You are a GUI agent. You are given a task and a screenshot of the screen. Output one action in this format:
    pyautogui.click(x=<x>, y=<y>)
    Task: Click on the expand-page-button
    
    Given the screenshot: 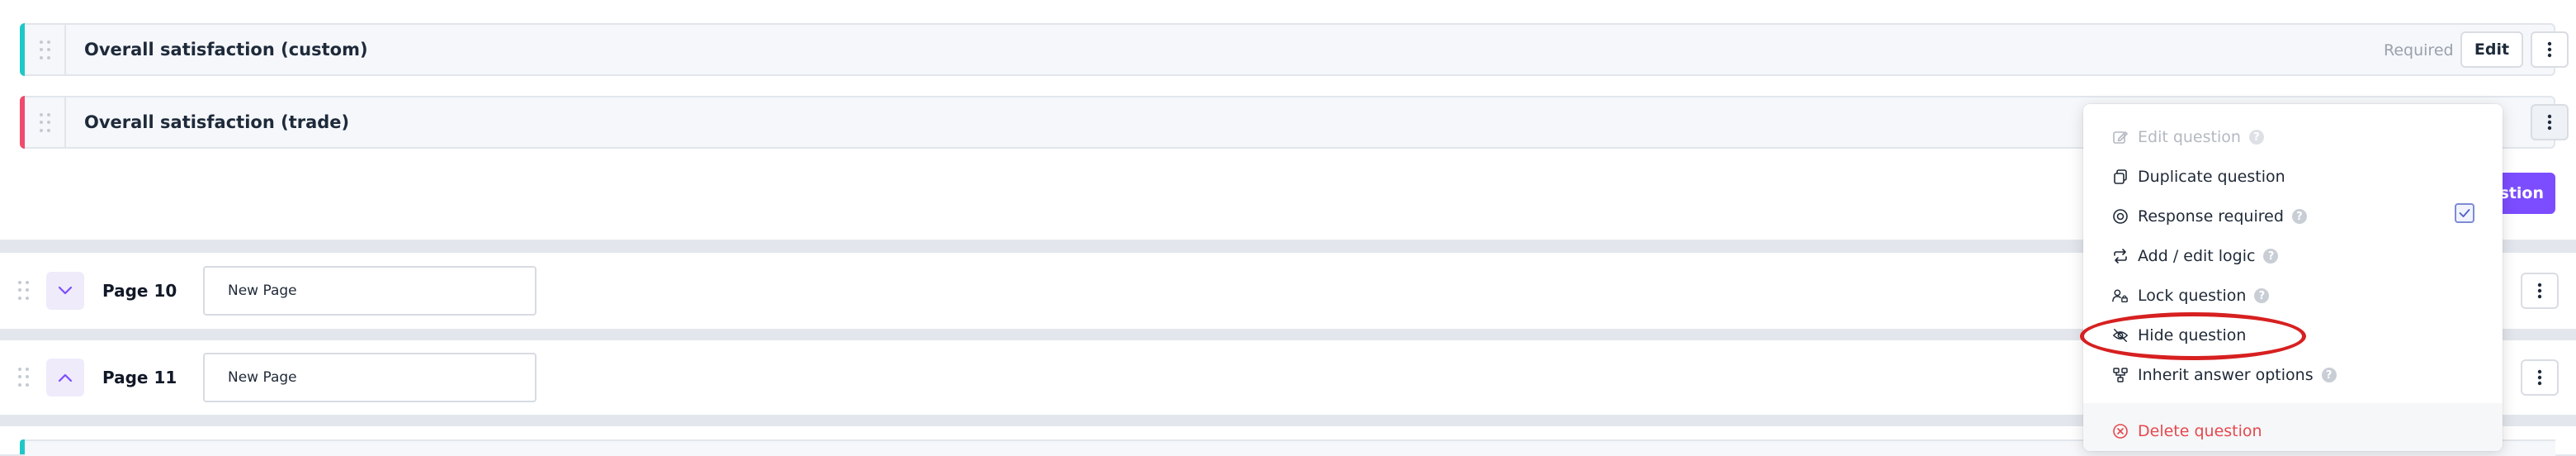 What is the action you would take?
    pyautogui.click(x=65, y=291)
    